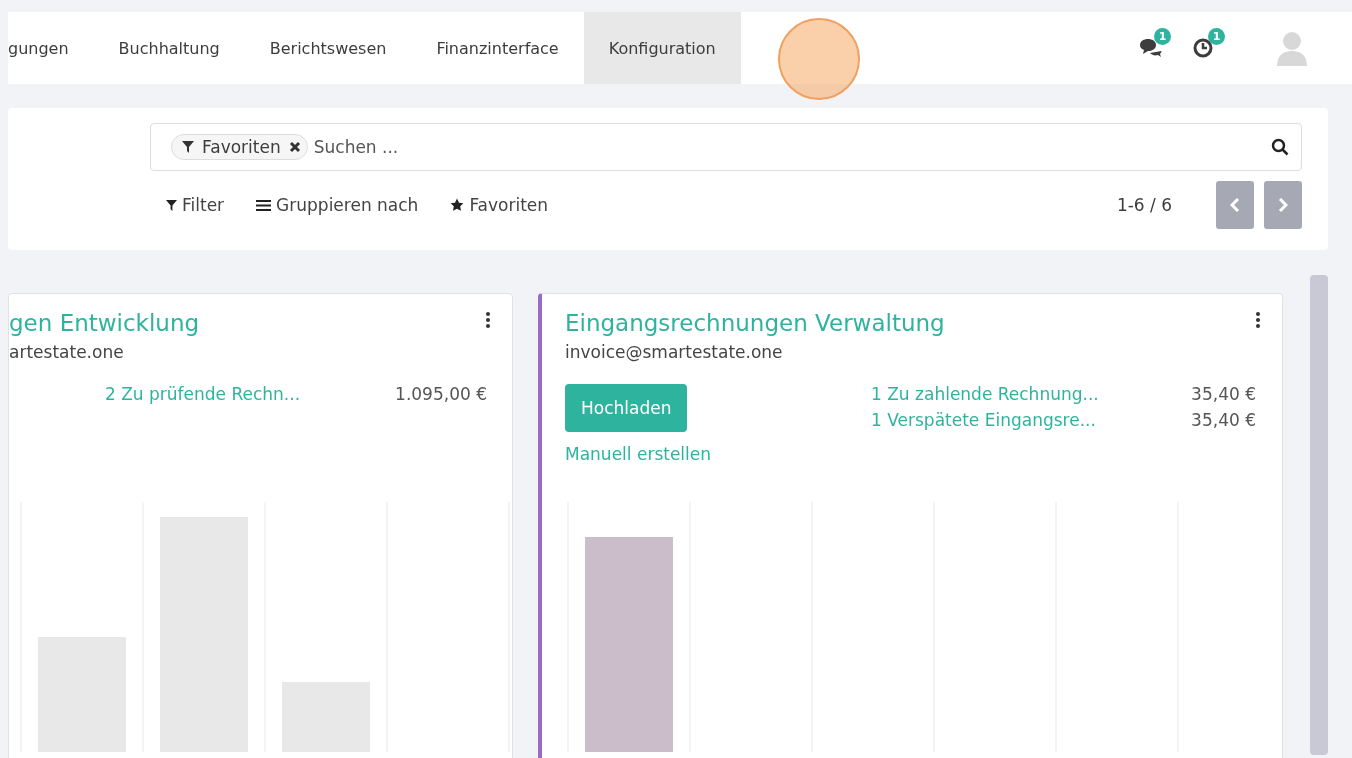 This screenshot has width=1352, height=758. Describe the element at coordinates (51, 48) in the screenshot. I see `menu-item: gungen` at that location.